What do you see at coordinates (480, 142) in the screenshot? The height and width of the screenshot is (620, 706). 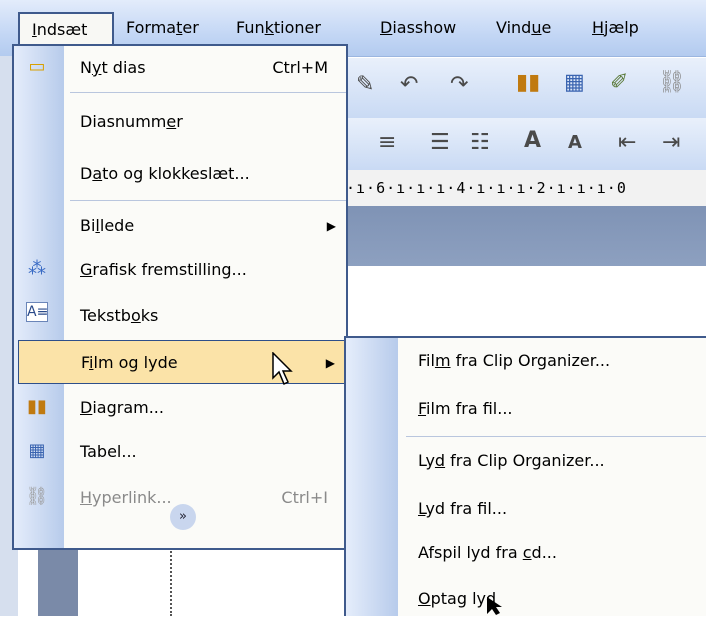 I see `bullets-icon: ☷` at bounding box center [480, 142].